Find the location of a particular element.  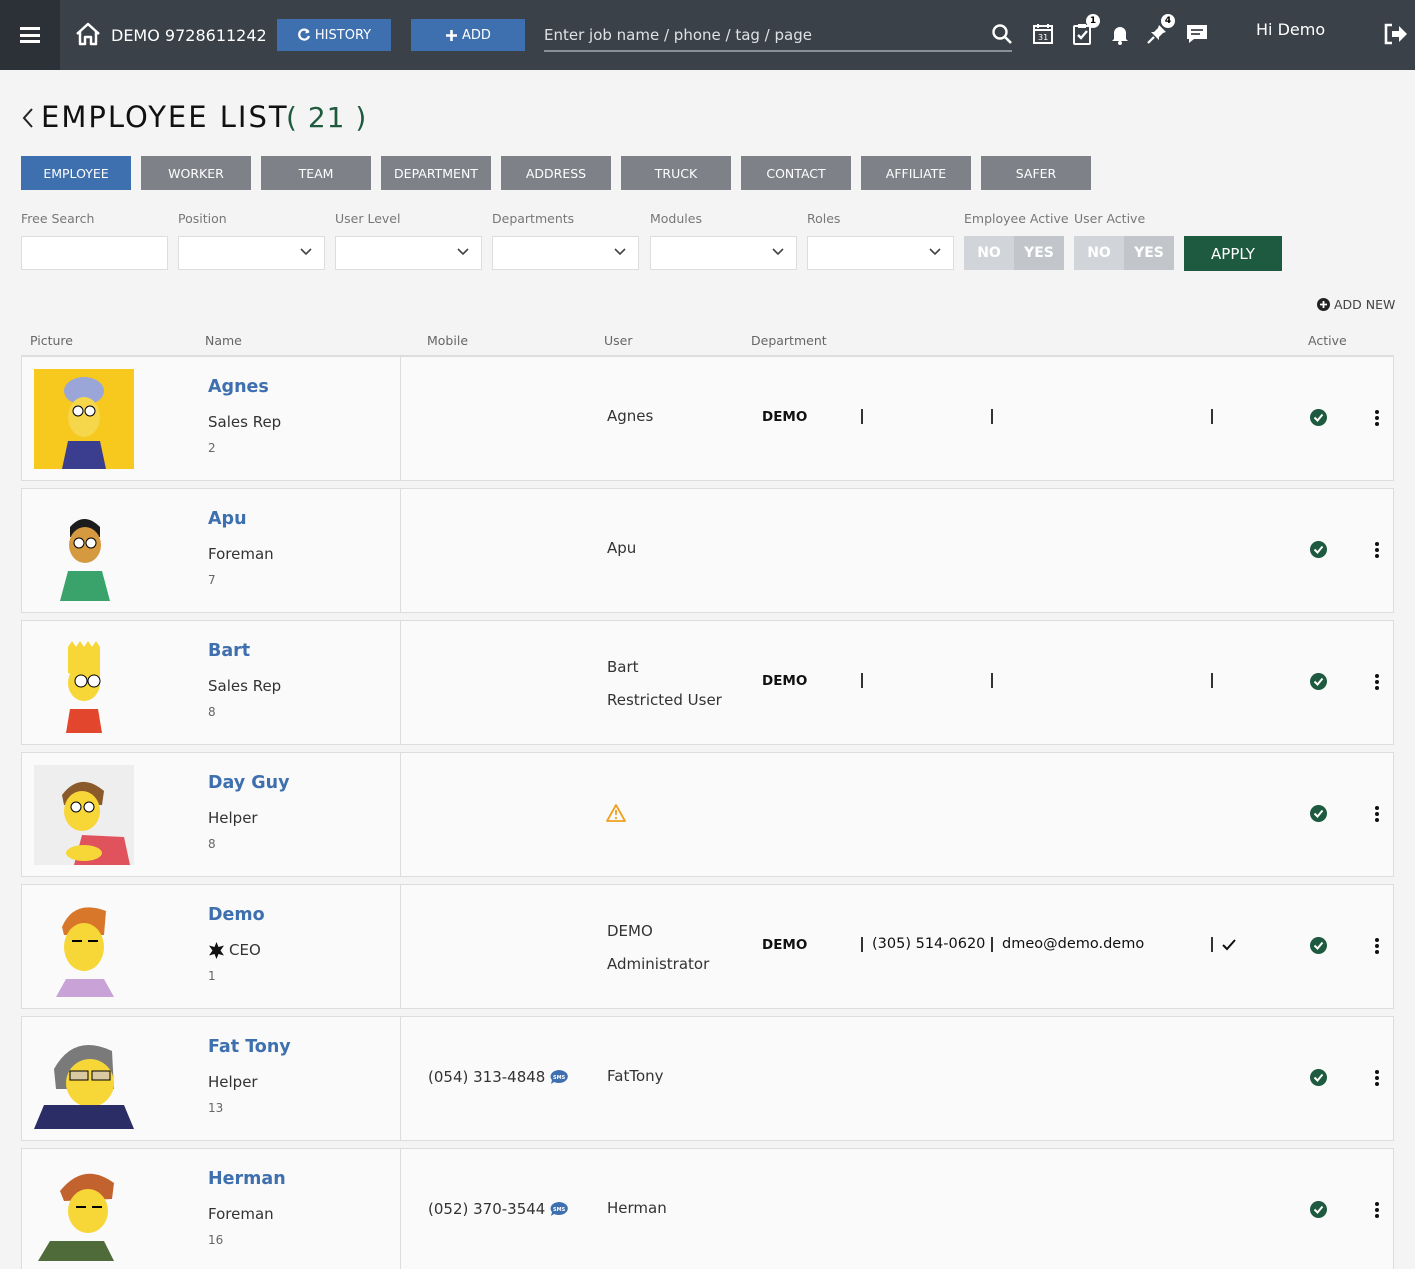

tasks-icon: 1 is located at coordinates (1085, 30).